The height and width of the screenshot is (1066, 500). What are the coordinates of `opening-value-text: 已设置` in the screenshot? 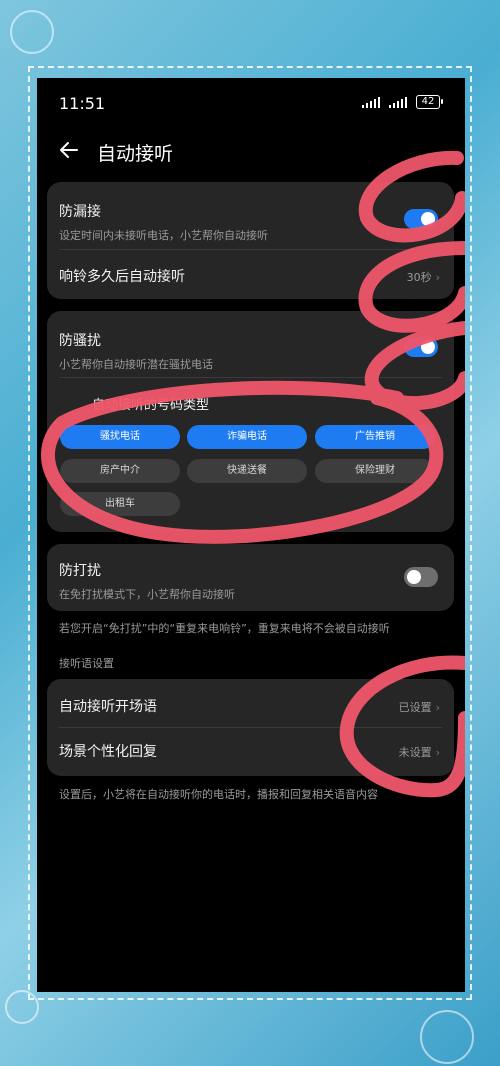 It's located at (415, 707).